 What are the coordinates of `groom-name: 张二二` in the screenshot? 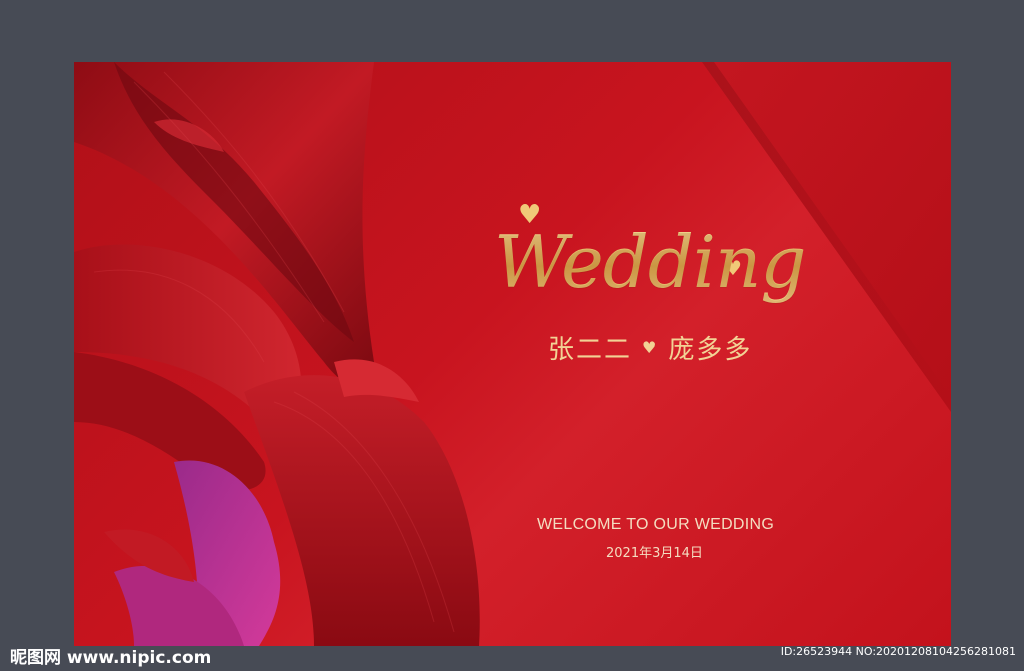 It's located at (590, 350).